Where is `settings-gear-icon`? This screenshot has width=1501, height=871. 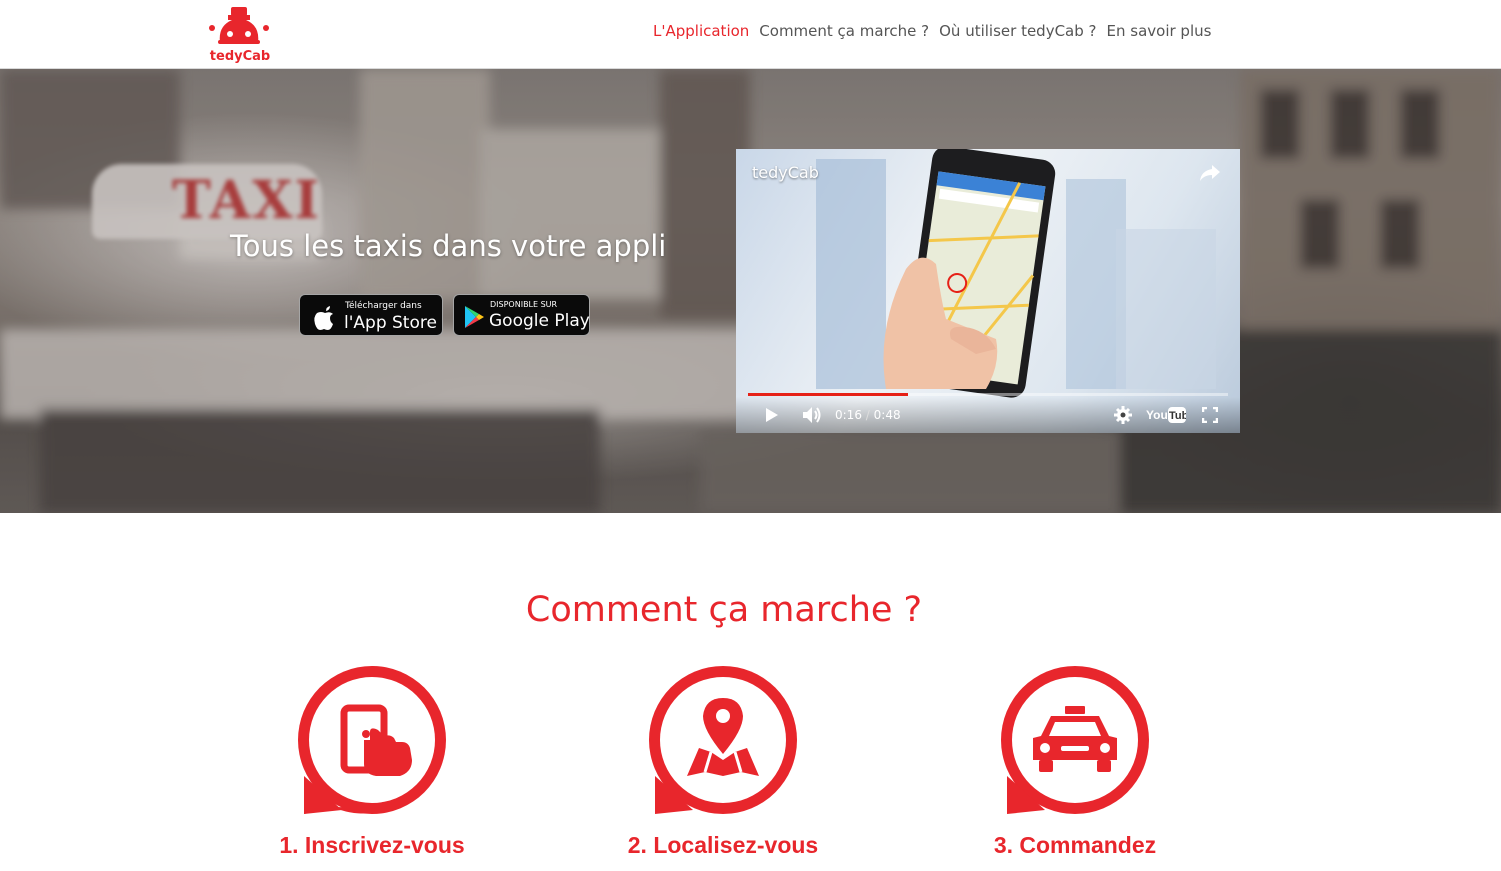
settings-gear-icon is located at coordinates (1123, 415).